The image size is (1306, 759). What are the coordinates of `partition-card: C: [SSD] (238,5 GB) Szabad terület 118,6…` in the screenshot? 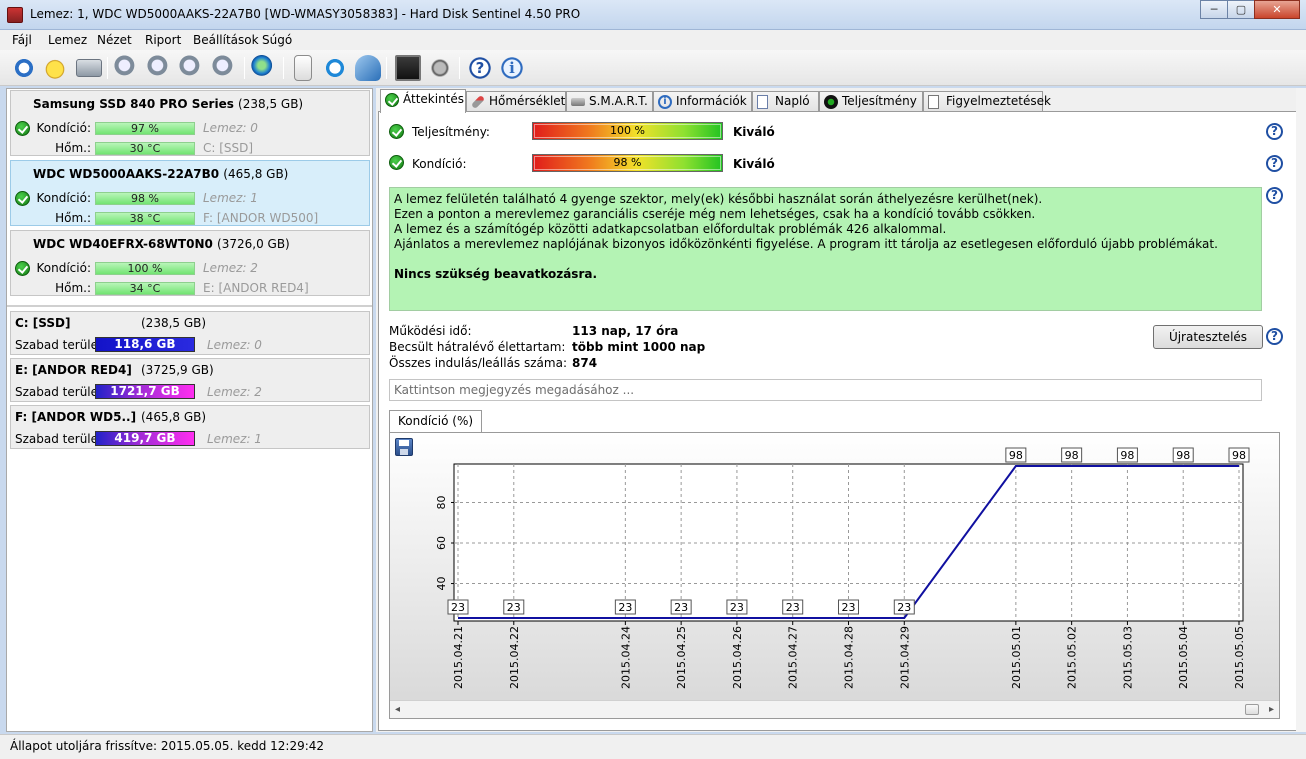 It's located at (190, 333).